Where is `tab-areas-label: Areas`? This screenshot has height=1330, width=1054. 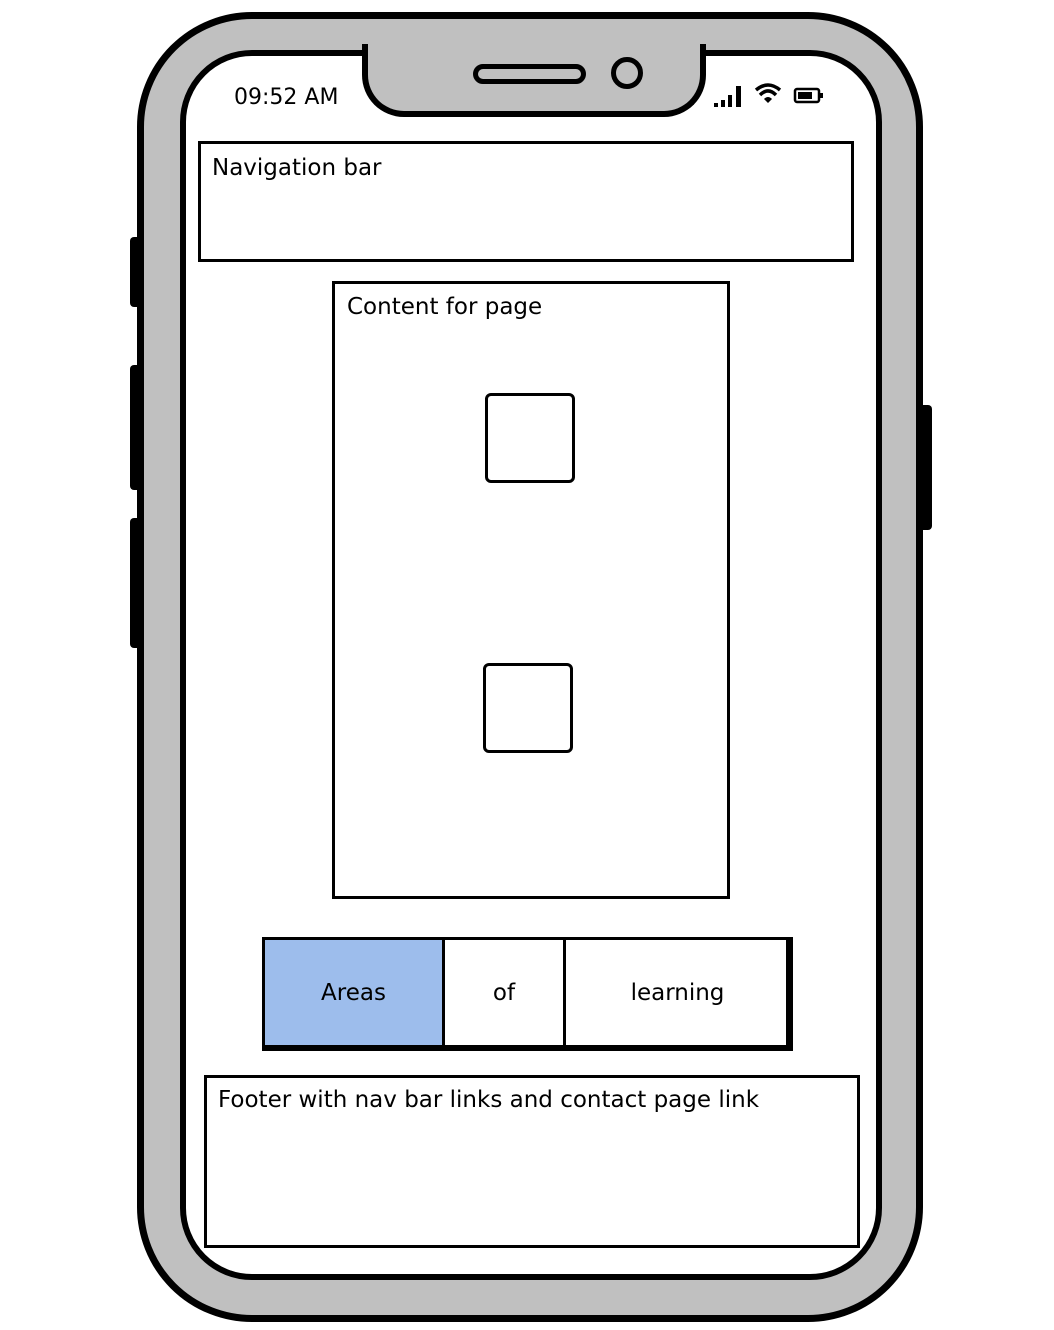
tab-areas-label: Areas is located at coordinates (353, 992).